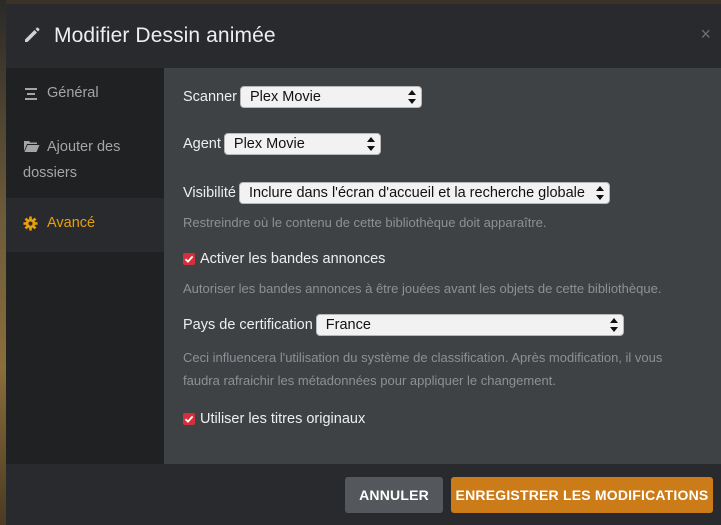 The height and width of the screenshot is (525, 721). What do you see at coordinates (394, 494) in the screenshot?
I see `cancel-button: ANNULER` at bounding box center [394, 494].